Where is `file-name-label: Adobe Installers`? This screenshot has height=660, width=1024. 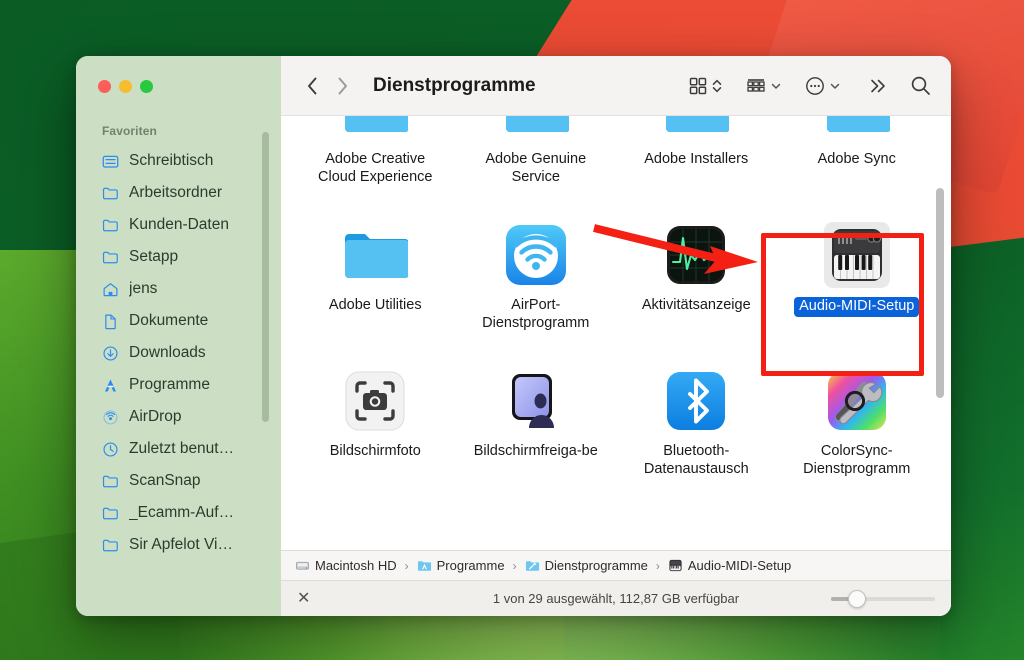 file-name-label: Adobe Installers is located at coordinates (696, 159).